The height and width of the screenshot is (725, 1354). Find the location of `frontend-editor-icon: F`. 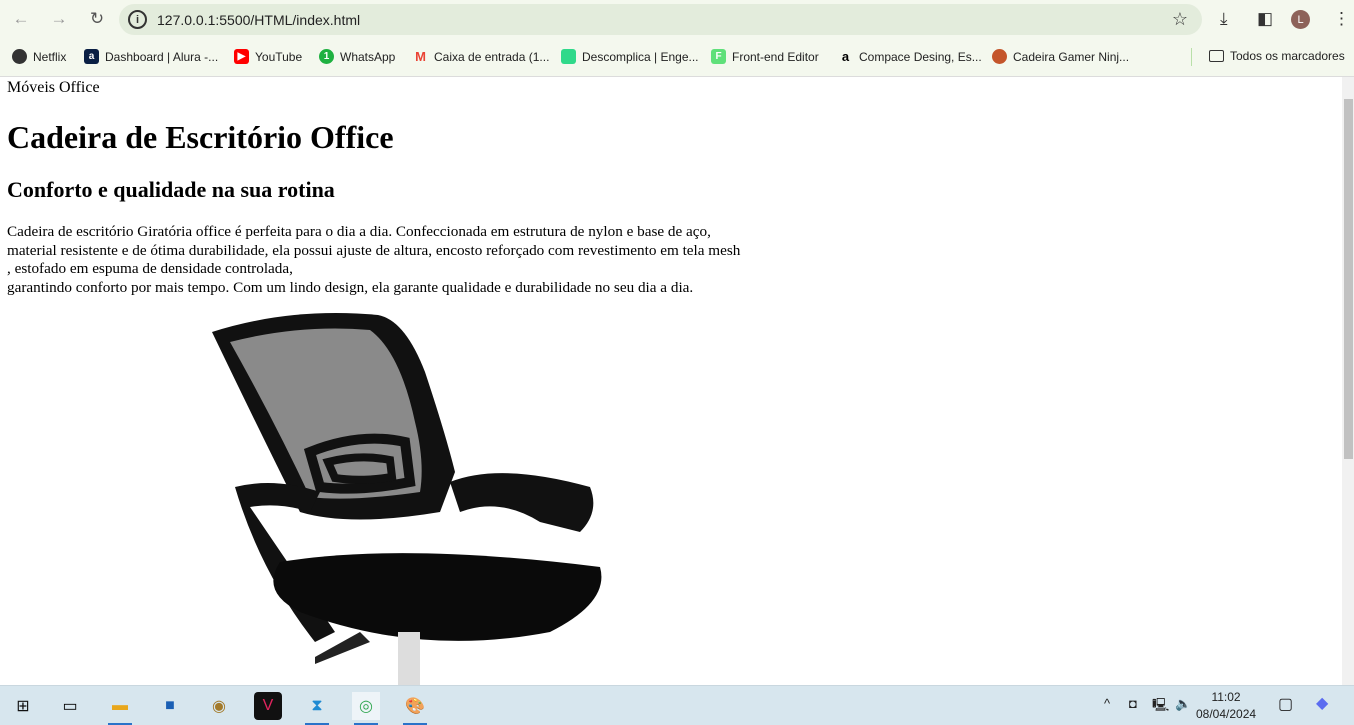

frontend-editor-icon: F is located at coordinates (718, 56).